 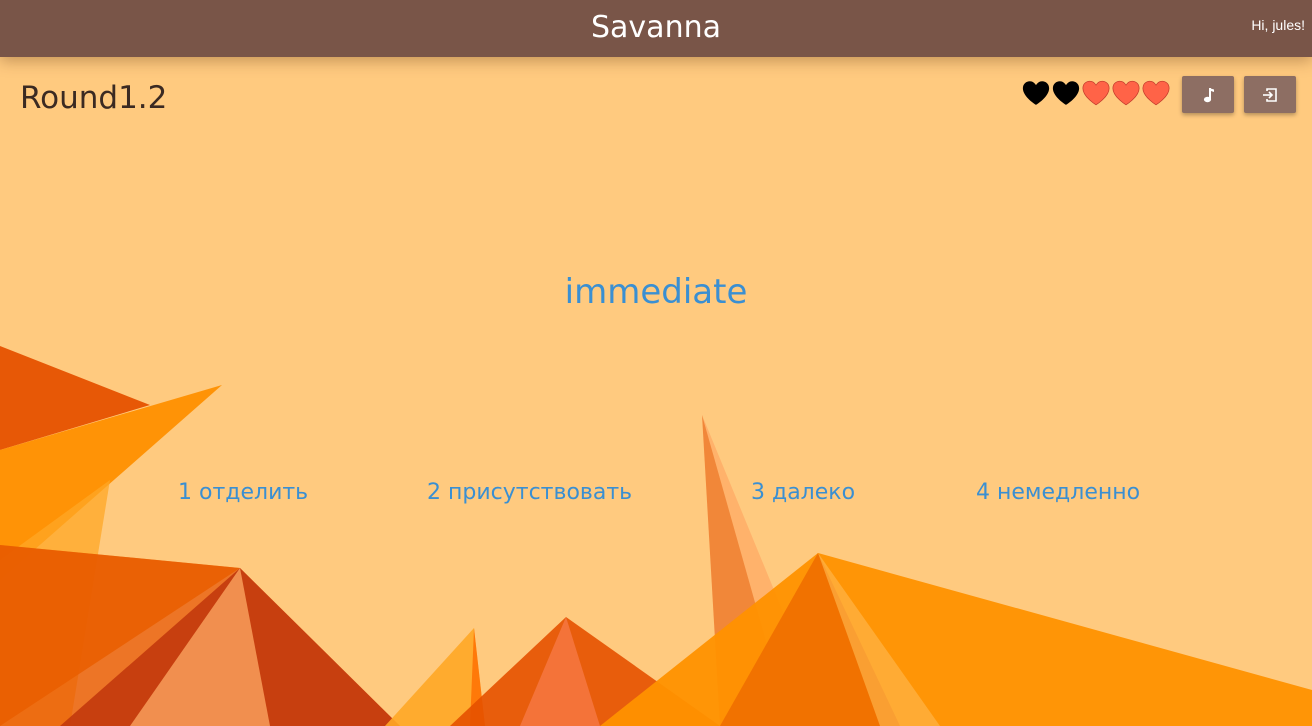 I want to click on music-toggle-button, so click(x=1208, y=94).